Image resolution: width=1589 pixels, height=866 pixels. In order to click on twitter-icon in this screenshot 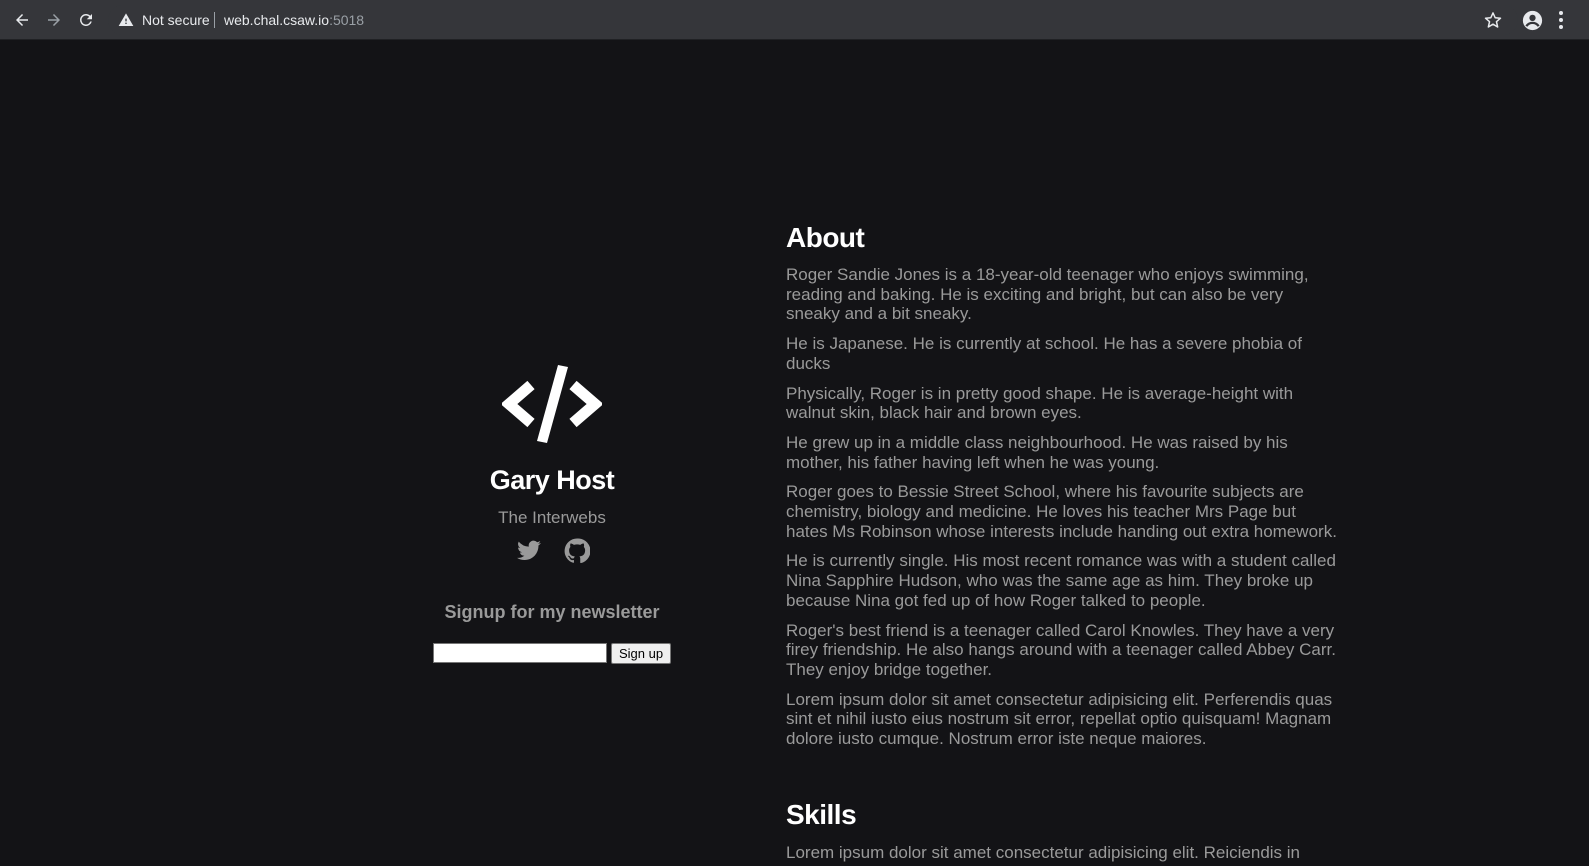, I will do `click(529, 551)`.